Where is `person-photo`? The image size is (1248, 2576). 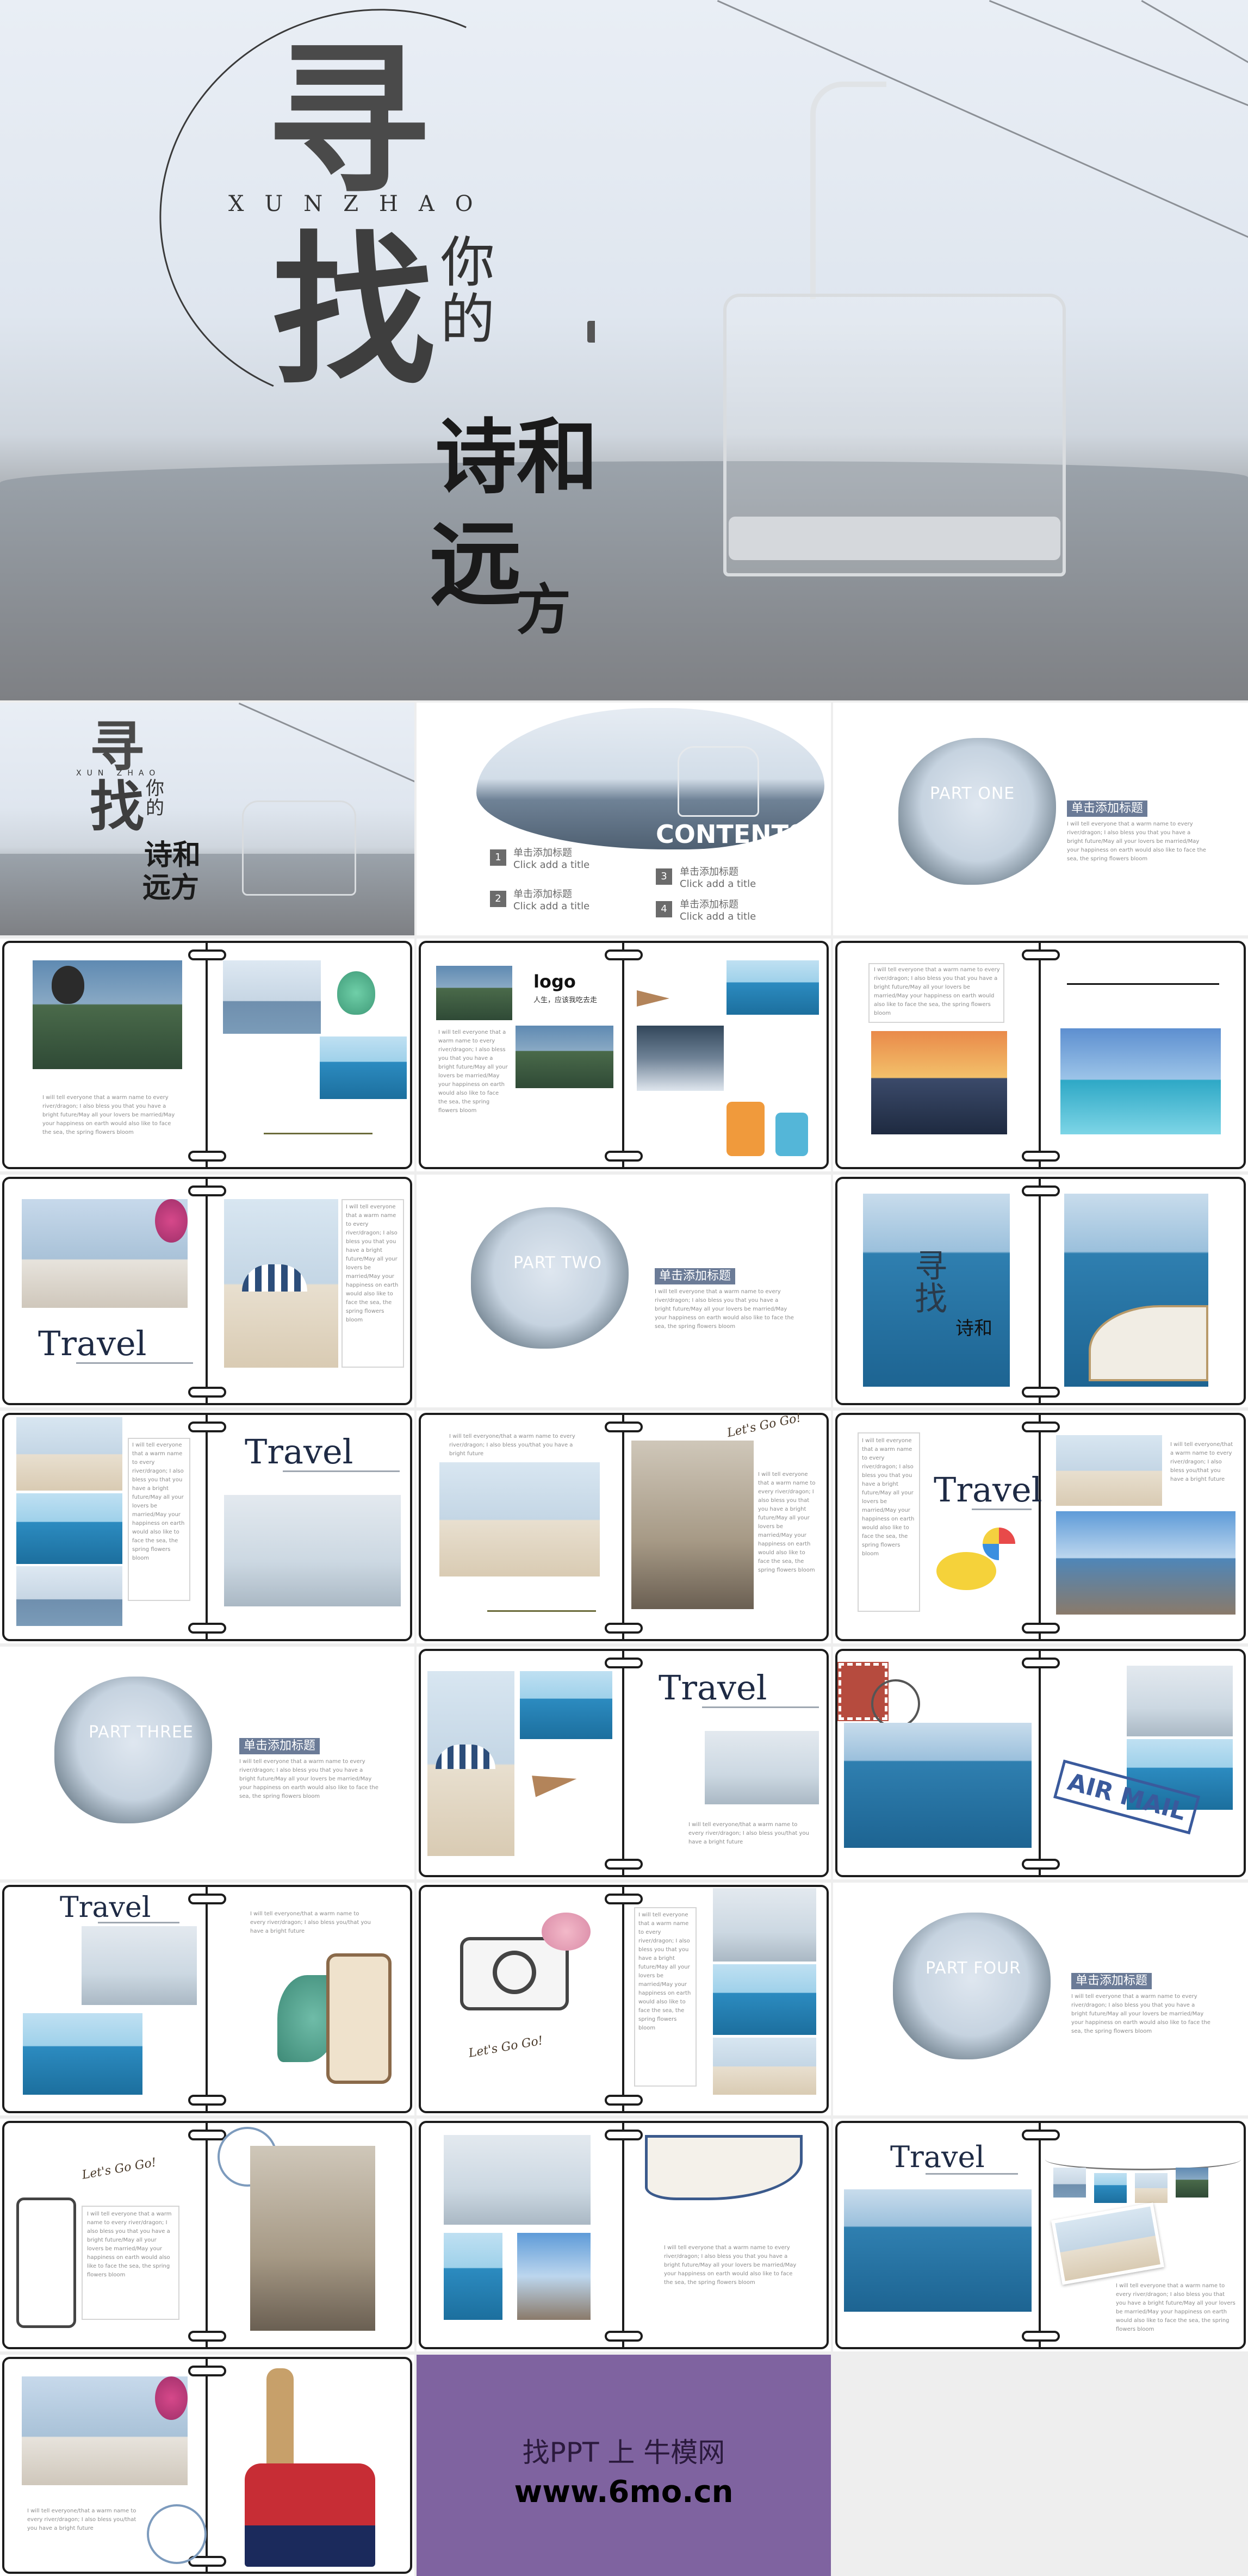
person-photo is located at coordinates (554, 2276).